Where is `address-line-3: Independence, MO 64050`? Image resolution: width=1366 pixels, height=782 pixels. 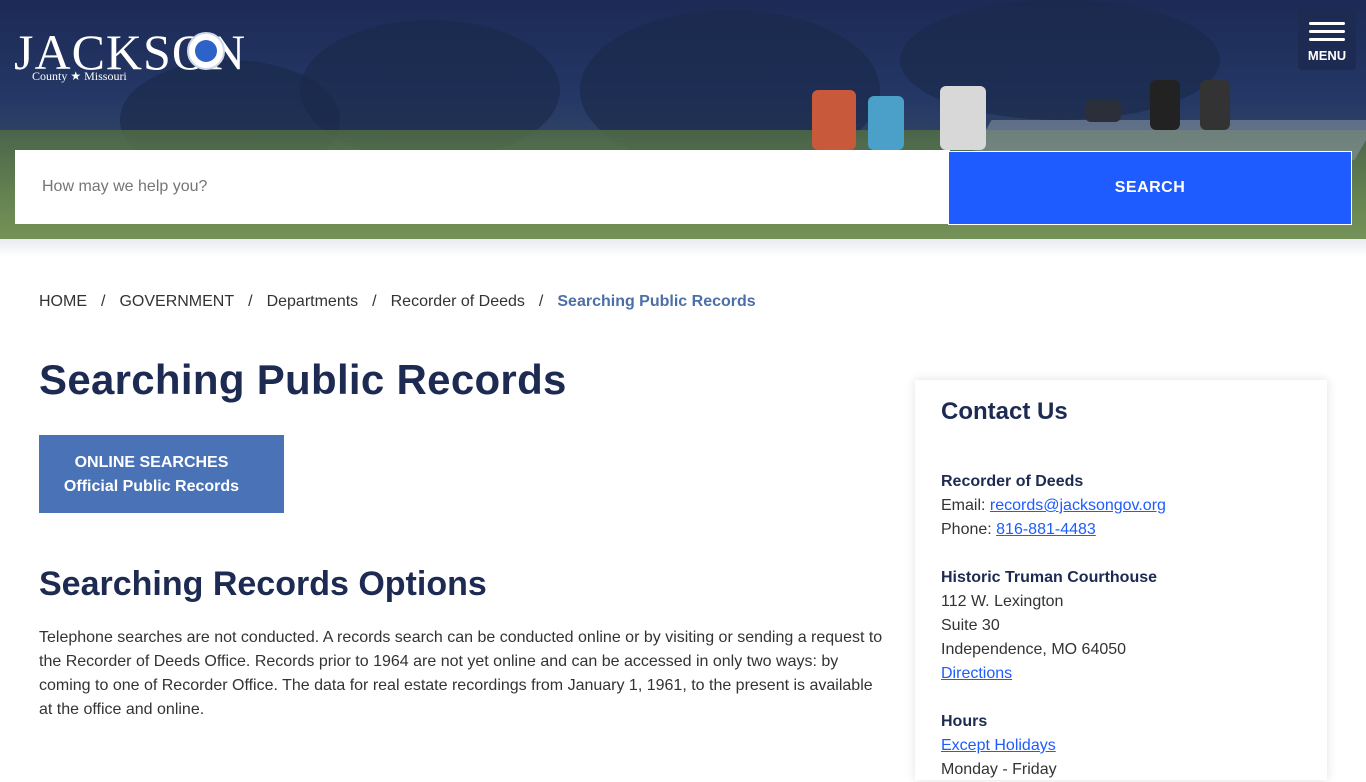
address-line-3: Independence, MO 64050 is located at coordinates (1034, 649).